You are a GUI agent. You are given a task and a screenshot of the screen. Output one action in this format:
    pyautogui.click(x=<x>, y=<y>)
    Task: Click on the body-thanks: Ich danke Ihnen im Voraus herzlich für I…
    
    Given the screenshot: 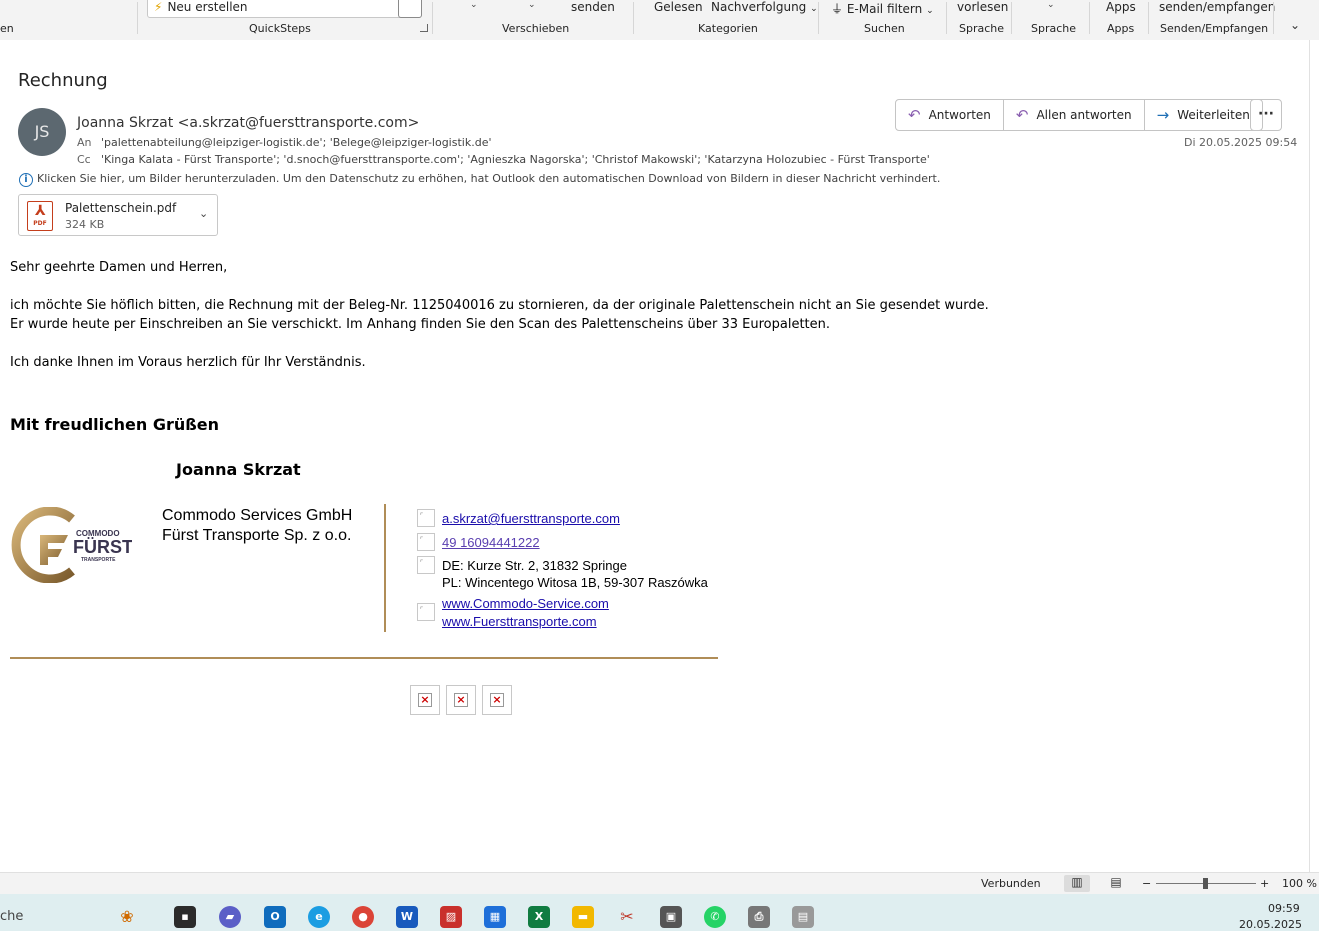 What is the action you would take?
    pyautogui.click(x=188, y=362)
    